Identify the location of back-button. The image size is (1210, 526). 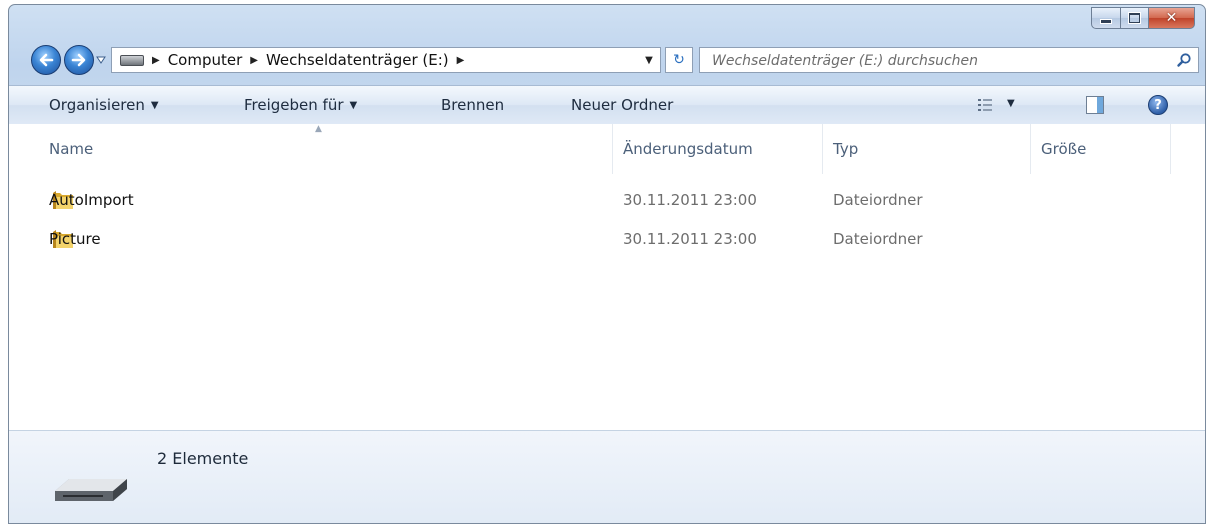
(46, 60).